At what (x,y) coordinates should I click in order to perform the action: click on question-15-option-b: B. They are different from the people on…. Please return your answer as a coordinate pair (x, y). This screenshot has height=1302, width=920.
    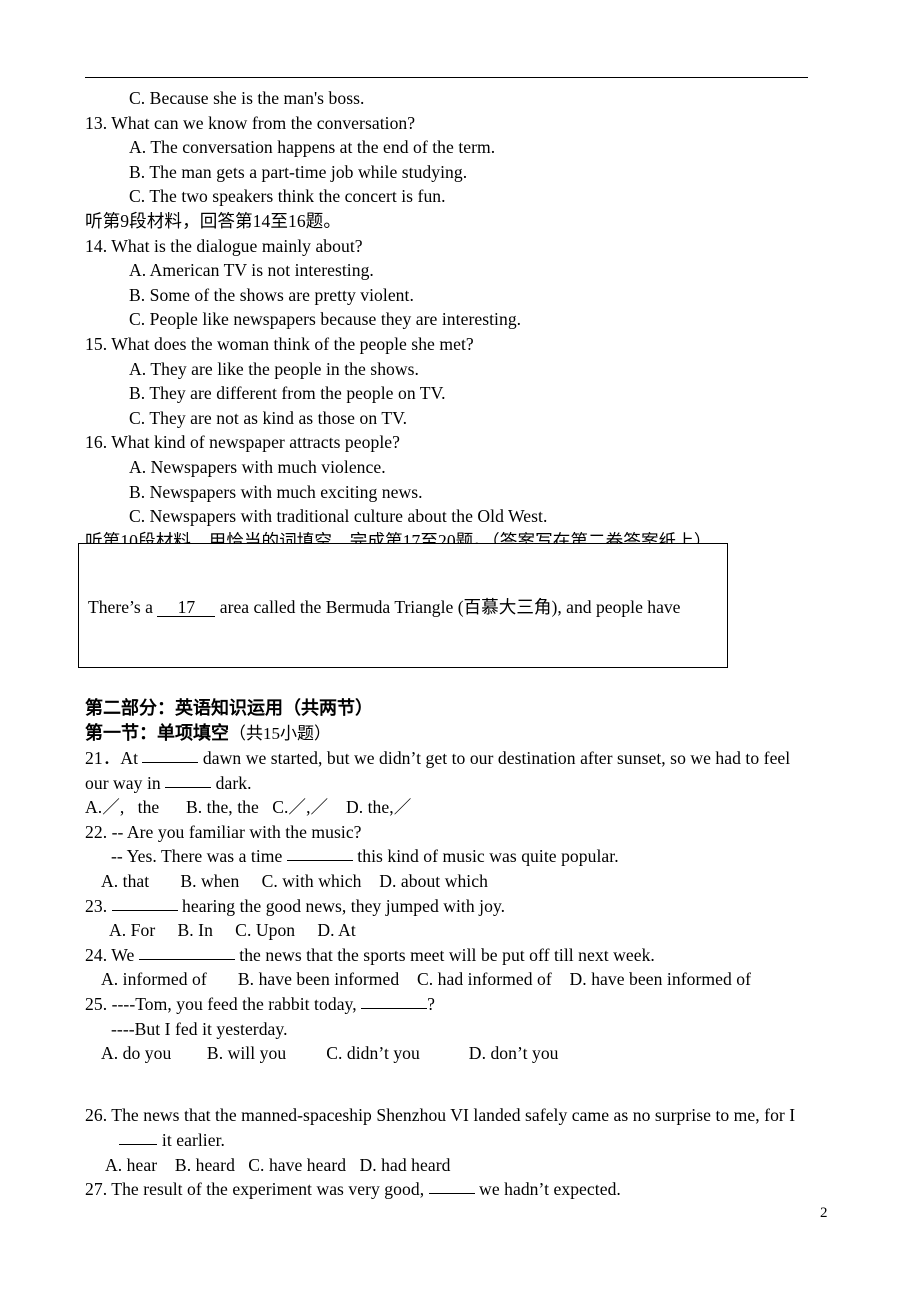
    Looking at the image, I should click on (287, 393).